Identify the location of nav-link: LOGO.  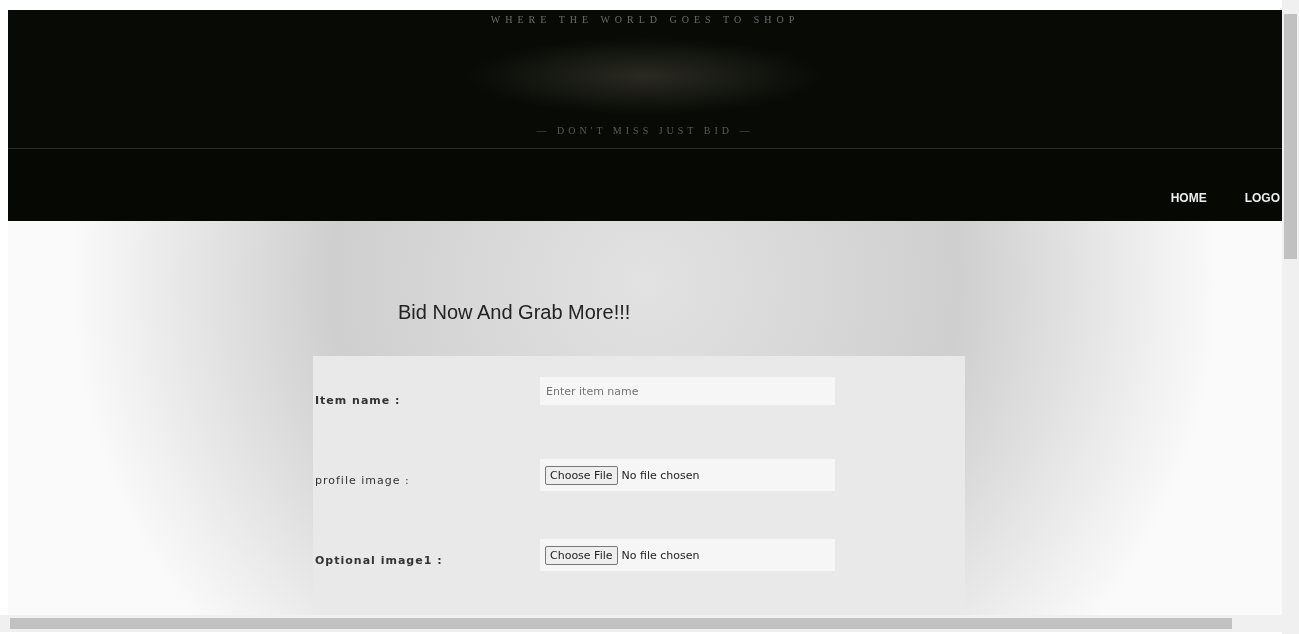
(1262, 198).